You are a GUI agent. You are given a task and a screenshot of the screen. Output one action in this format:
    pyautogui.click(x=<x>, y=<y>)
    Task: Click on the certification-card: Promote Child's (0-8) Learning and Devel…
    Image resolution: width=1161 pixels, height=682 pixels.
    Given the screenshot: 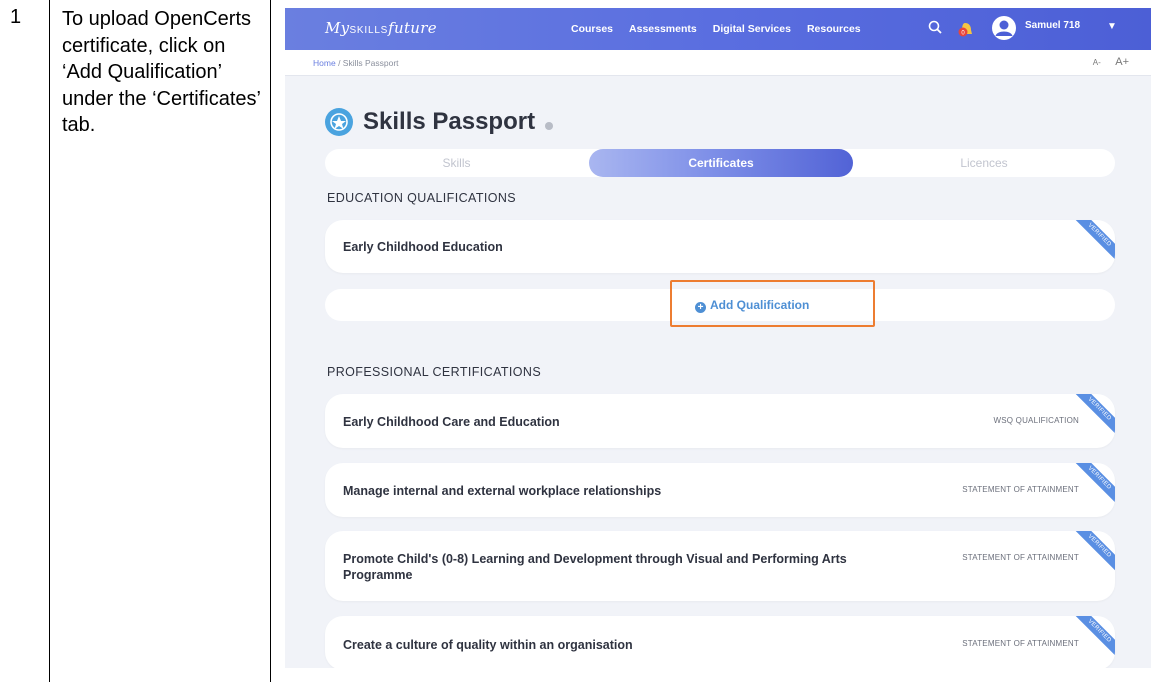 What is the action you would take?
    pyautogui.click(x=720, y=566)
    